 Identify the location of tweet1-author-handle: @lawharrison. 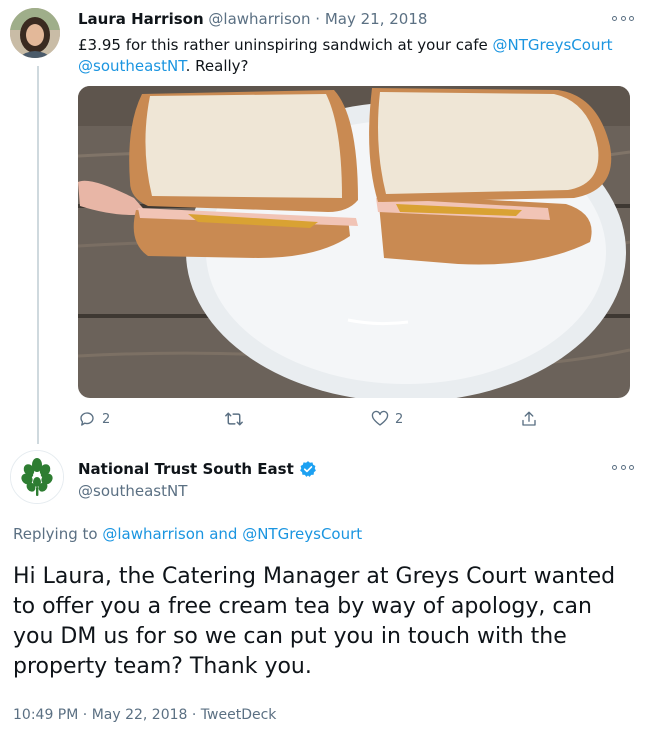
(259, 19).